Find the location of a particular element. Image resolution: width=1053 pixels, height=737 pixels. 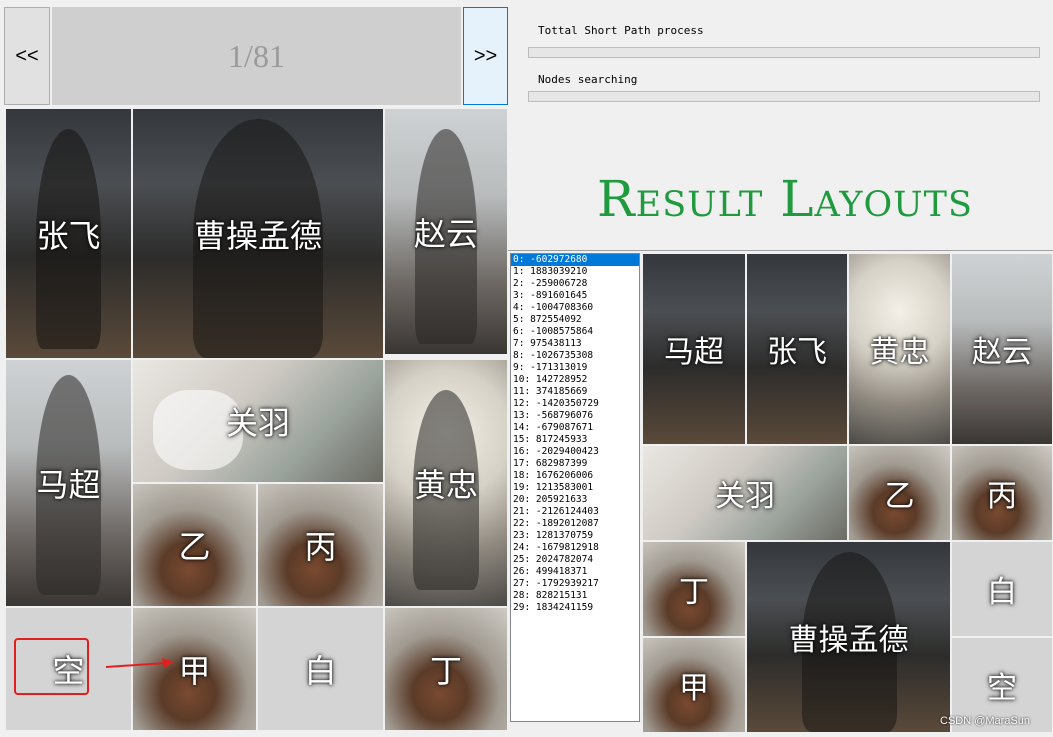

result-tile: 赵云 is located at coordinates (1002, 349).